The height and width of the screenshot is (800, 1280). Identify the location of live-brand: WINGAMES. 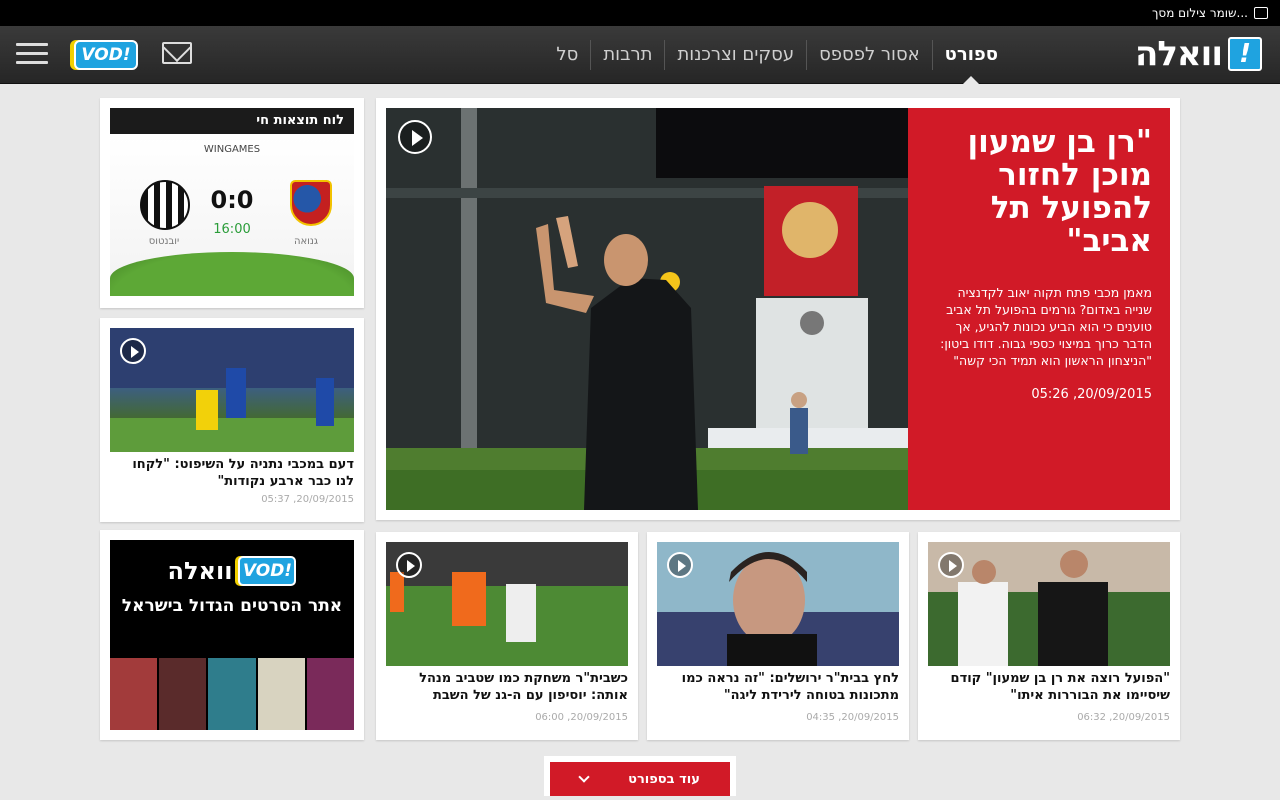
(232, 149).